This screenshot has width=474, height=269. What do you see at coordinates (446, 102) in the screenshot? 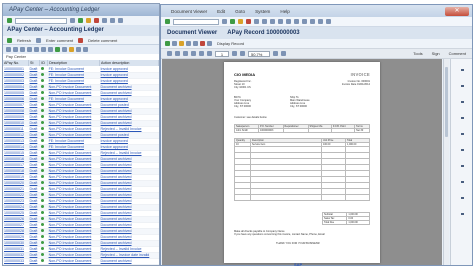
I see `scrollbar-thumb` at bounding box center [446, 102].